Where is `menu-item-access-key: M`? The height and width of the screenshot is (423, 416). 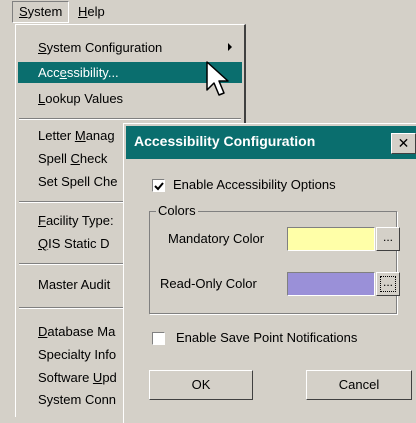 menu-item-access-key: M is located at coordinates (80, 135).